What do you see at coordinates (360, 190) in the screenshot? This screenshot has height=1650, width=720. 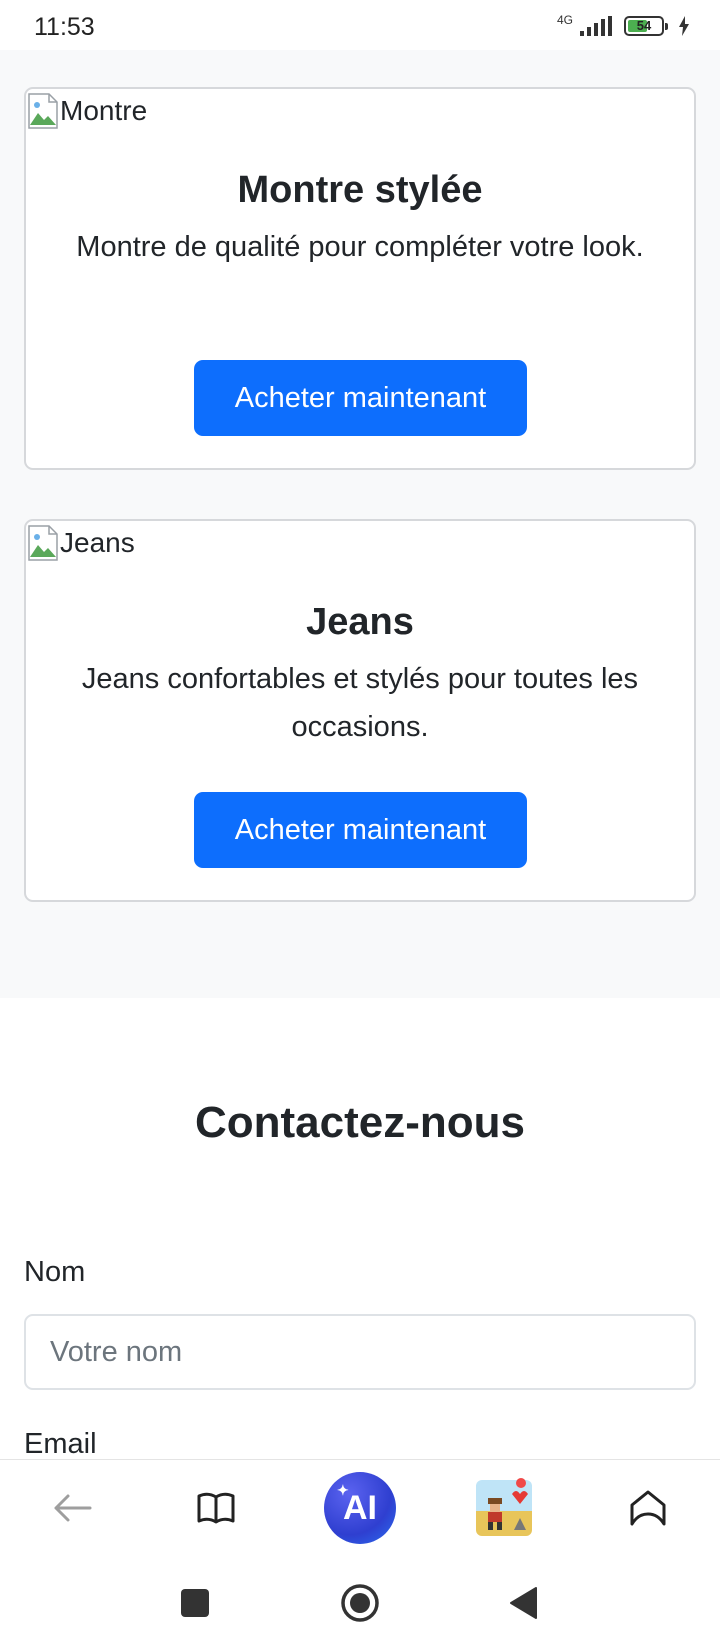 I see `product-title: Montre stylée` at bounding box center [360, 190].